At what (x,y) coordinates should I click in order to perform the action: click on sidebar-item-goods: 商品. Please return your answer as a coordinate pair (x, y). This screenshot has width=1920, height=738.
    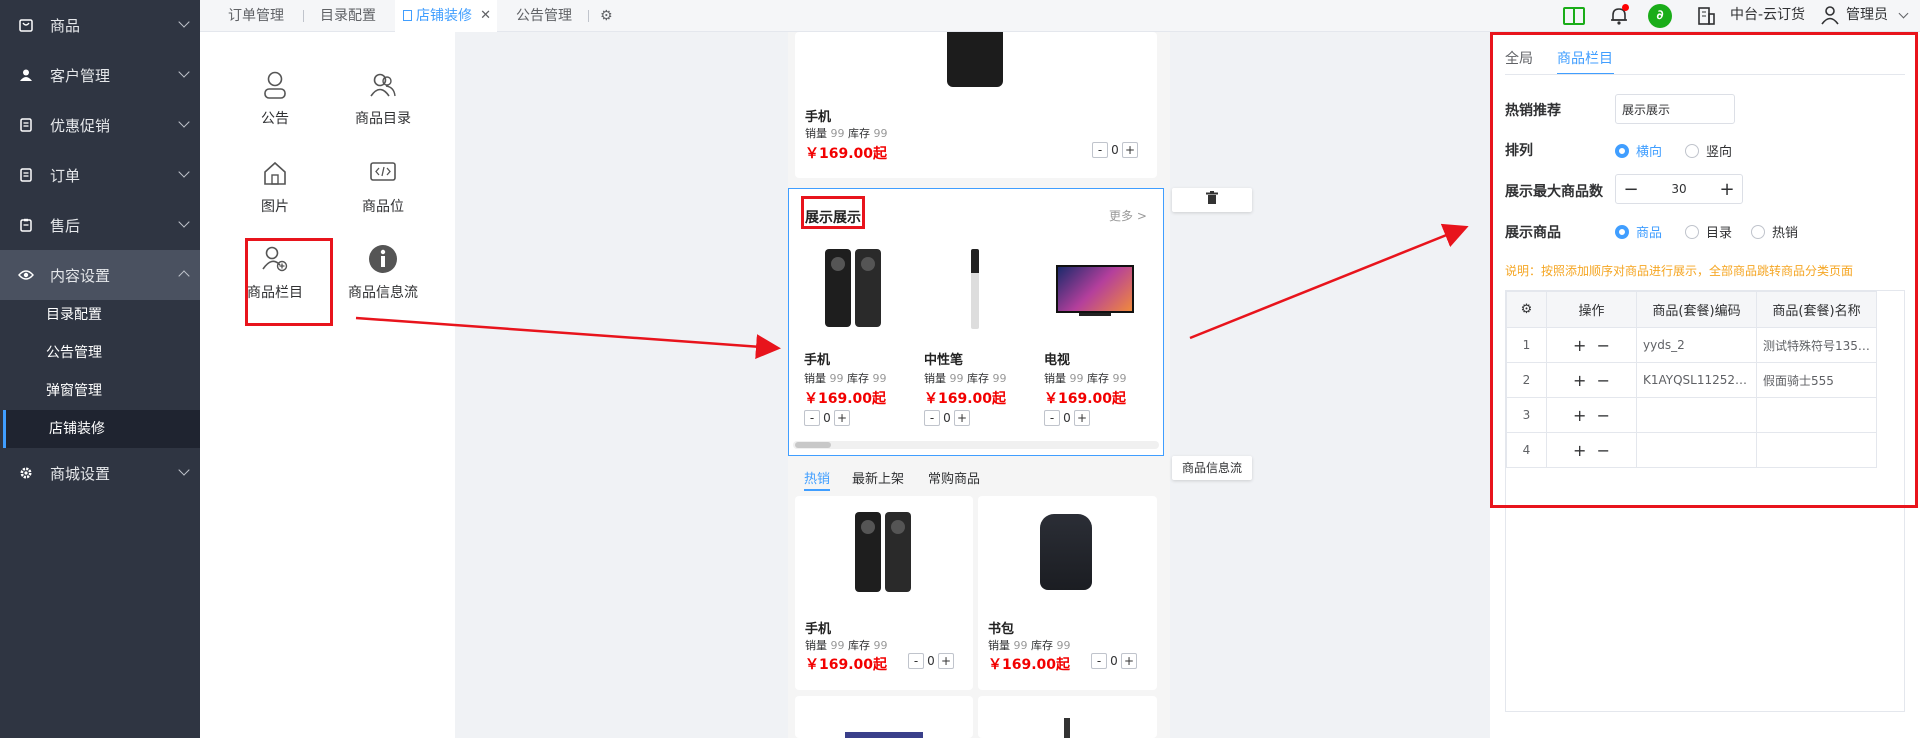
    Looking at the image, I should click on (100, 25).